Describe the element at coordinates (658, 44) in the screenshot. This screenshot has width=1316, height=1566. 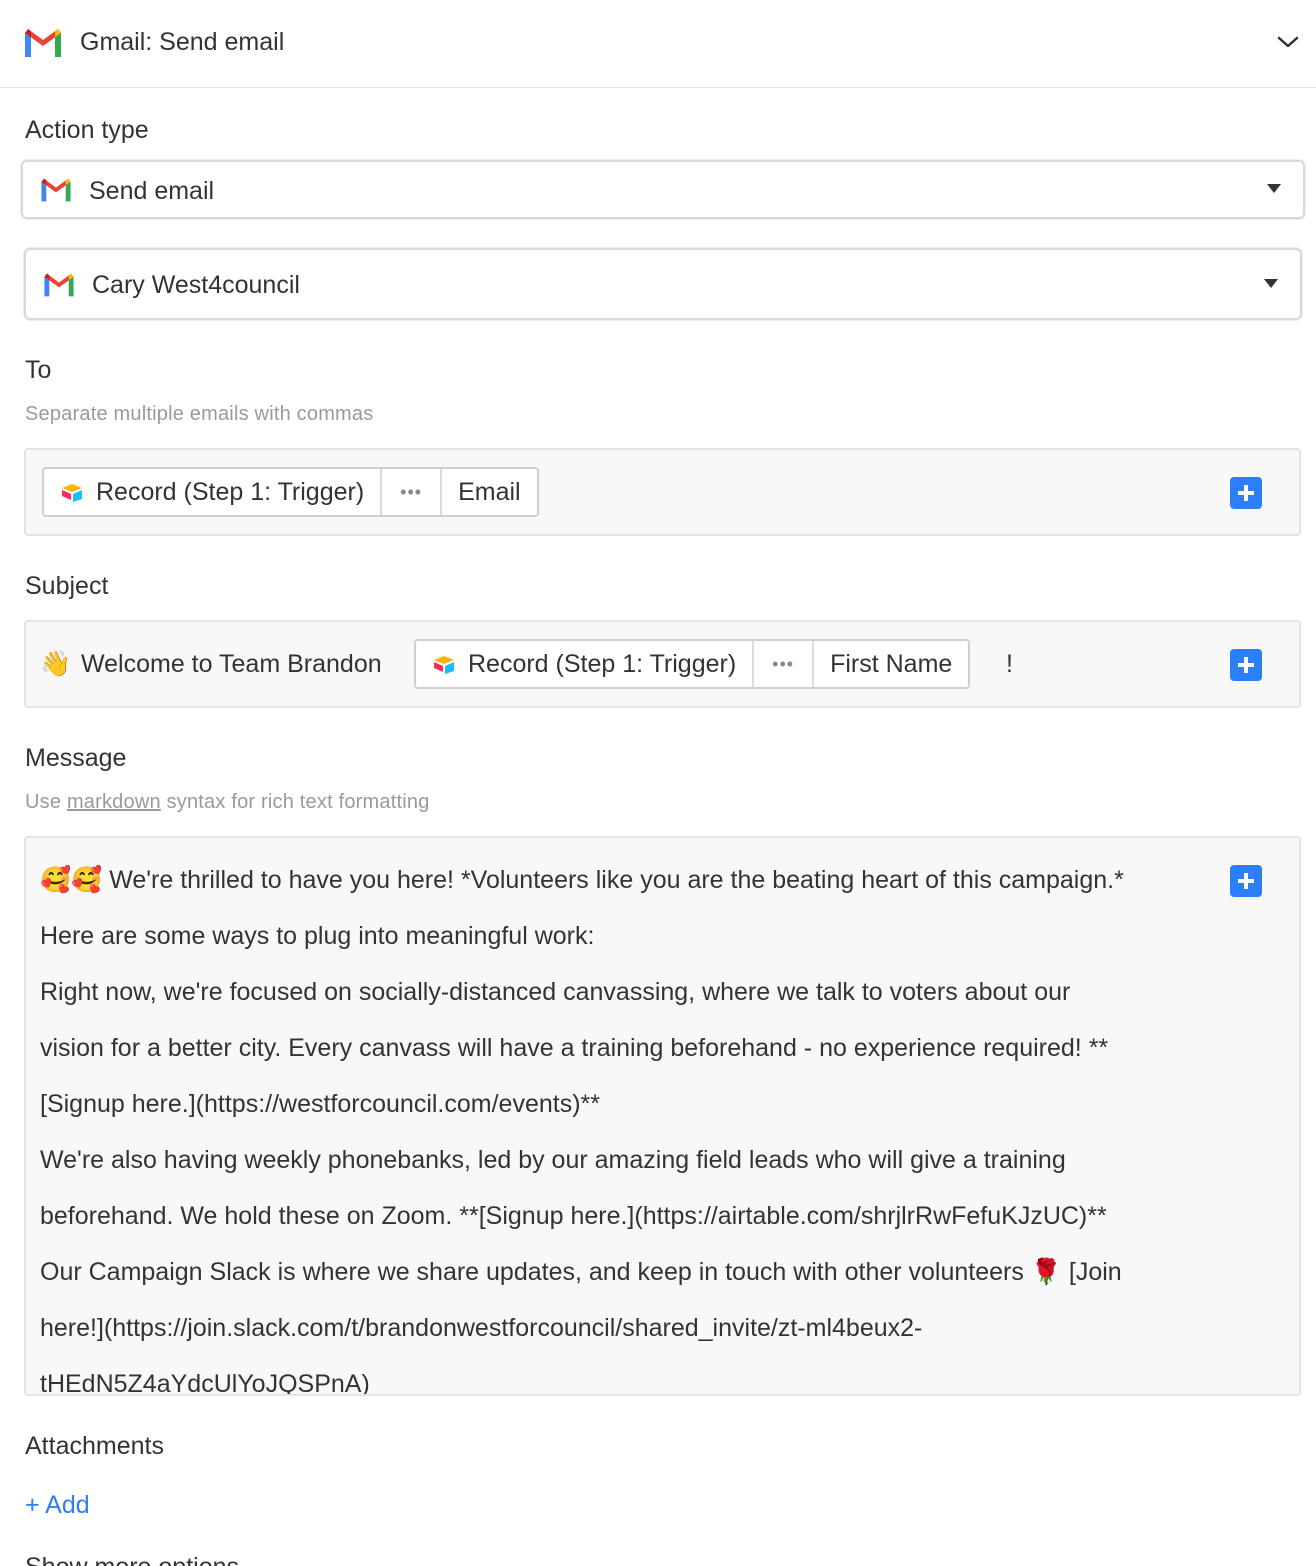
I see `step-header: Gmail: Send email` at that location.